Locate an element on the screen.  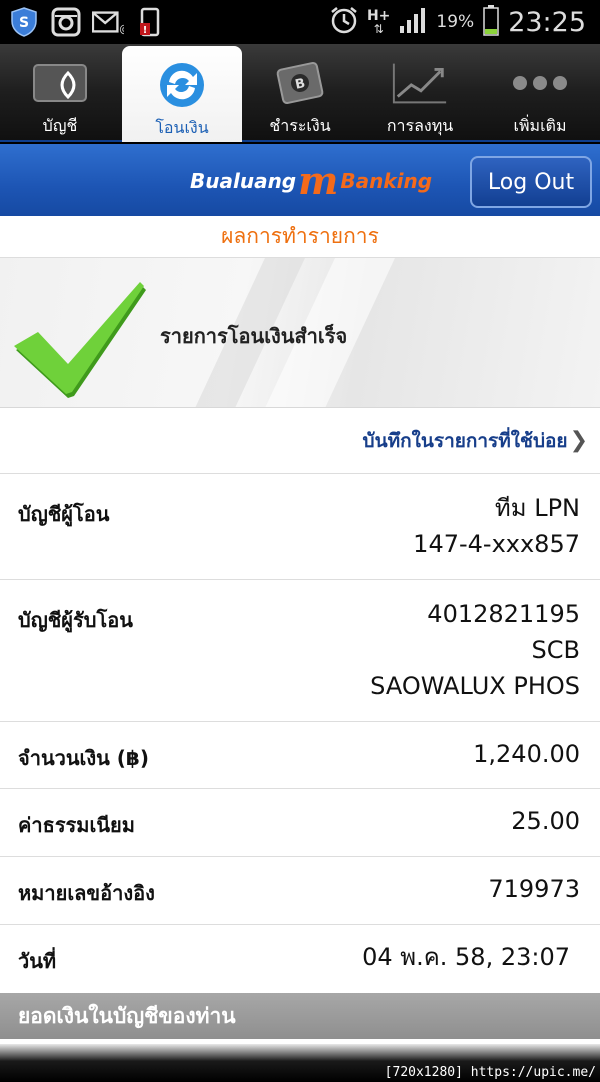
success-banner: รายการโอนเงินสำเร็จ is located at coordinates (300, 333).